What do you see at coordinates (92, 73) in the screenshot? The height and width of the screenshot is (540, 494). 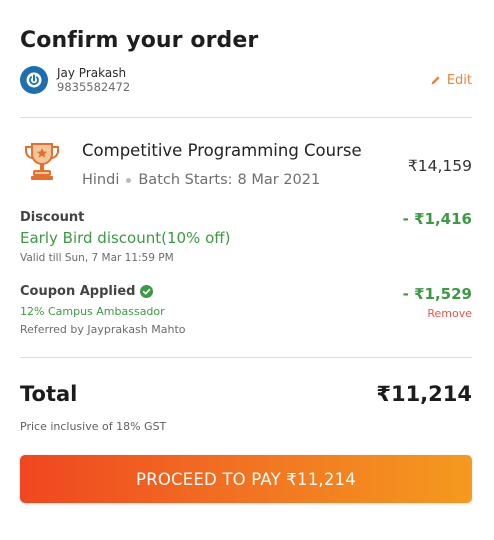 I see `user-name: Jay Prakash` at bounding box center [92, 73].